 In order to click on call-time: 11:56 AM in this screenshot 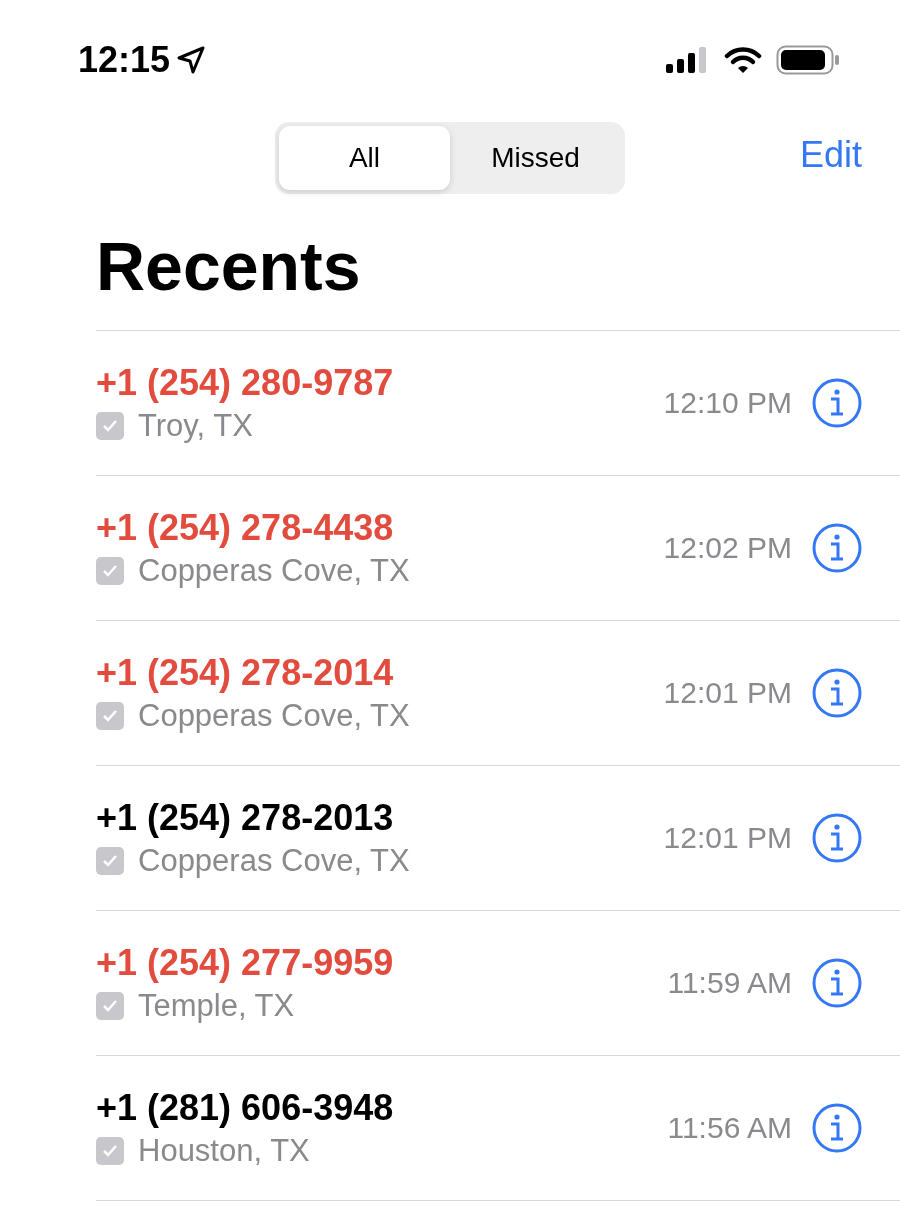, I will do `click(729, 1128)`.